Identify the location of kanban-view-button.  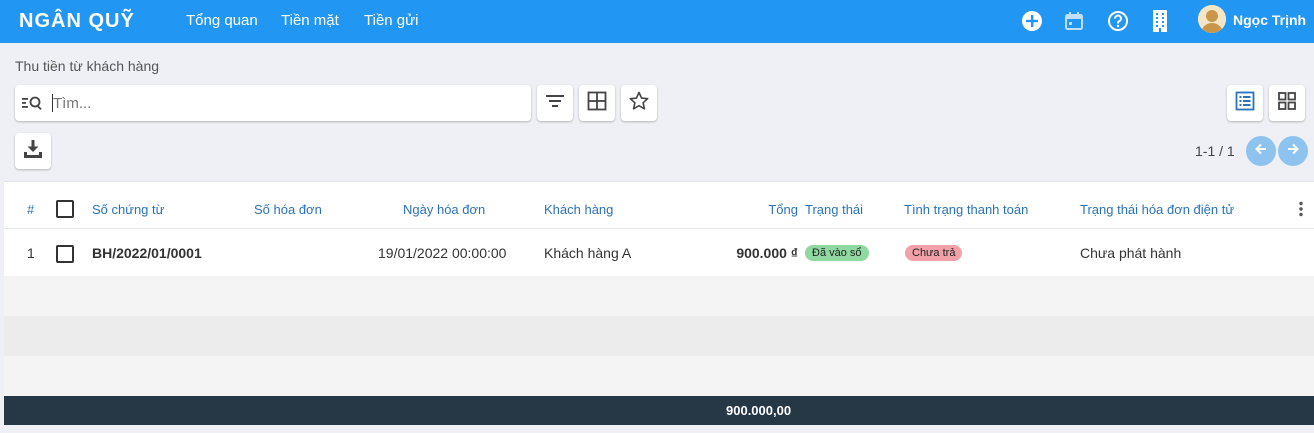
(1287, 103).